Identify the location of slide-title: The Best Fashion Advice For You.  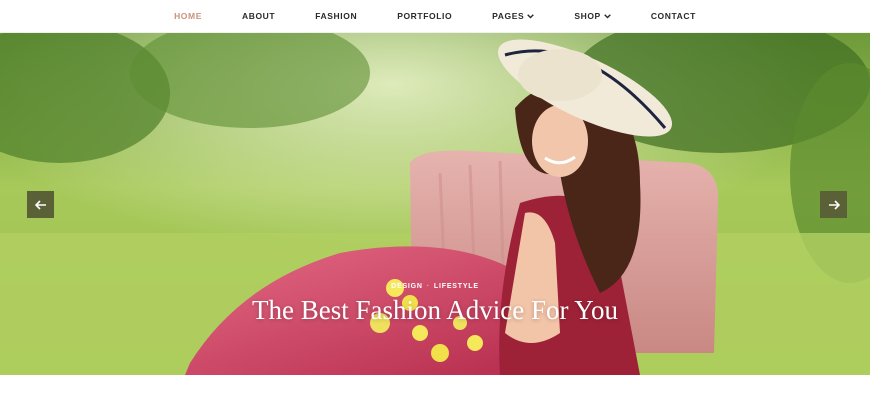
(435, 310).